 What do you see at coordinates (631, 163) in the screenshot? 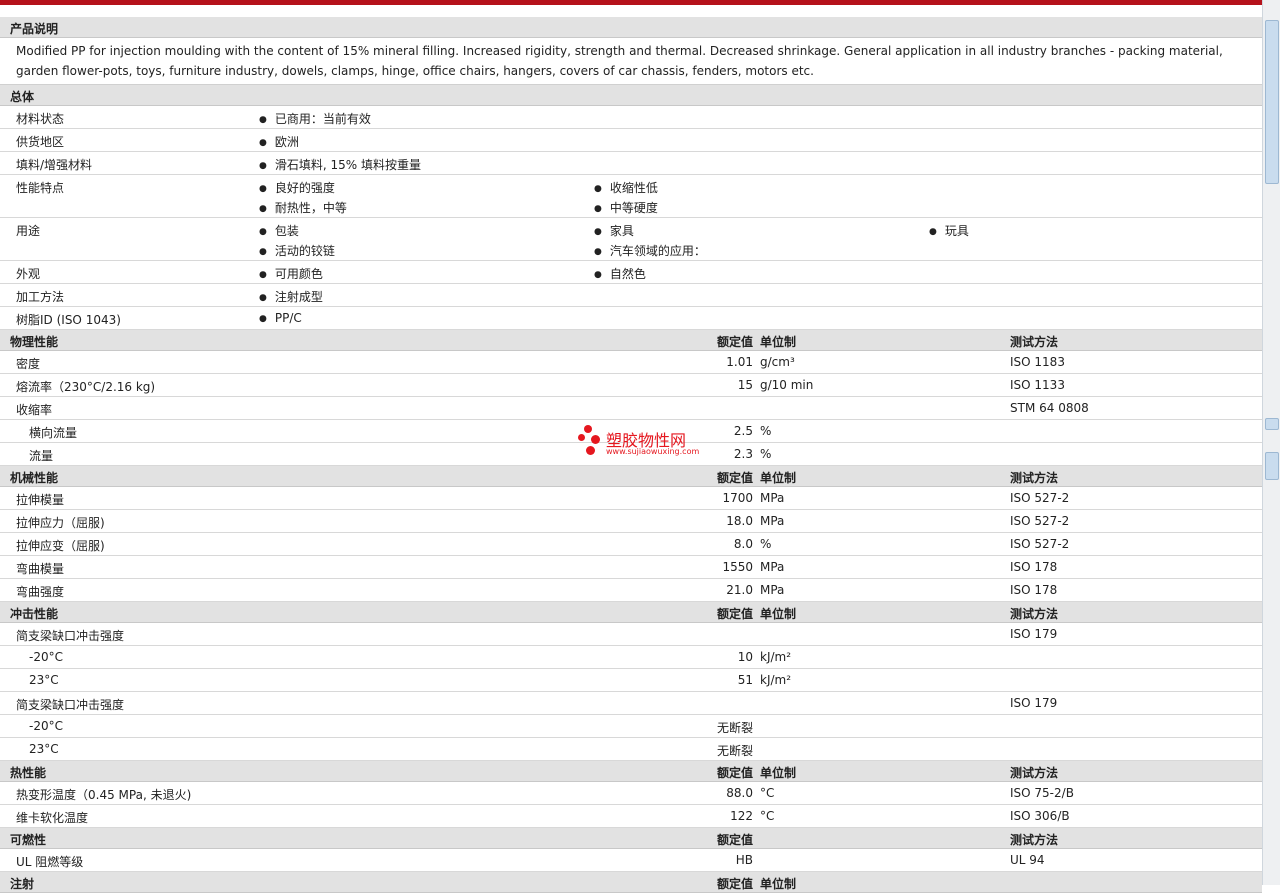
I see `general-row-filler: 填料/增强材料 滑石填料, 15% 填料按重量` at bounding box center [631, 163].